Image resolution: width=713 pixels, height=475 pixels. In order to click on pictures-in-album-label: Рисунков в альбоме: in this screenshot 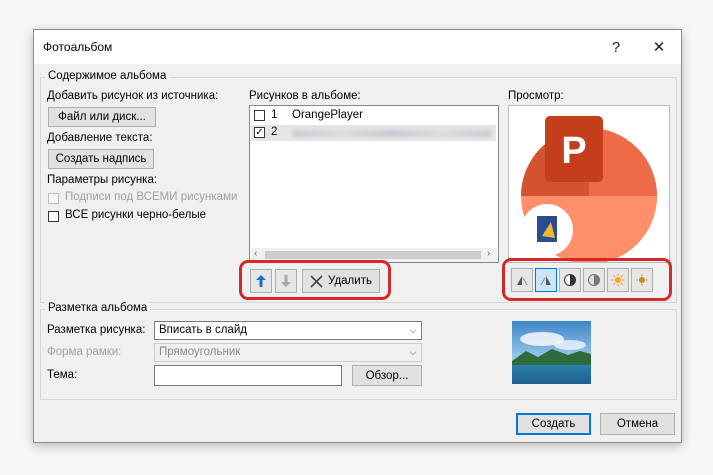, I will do `click(305, 96)`.